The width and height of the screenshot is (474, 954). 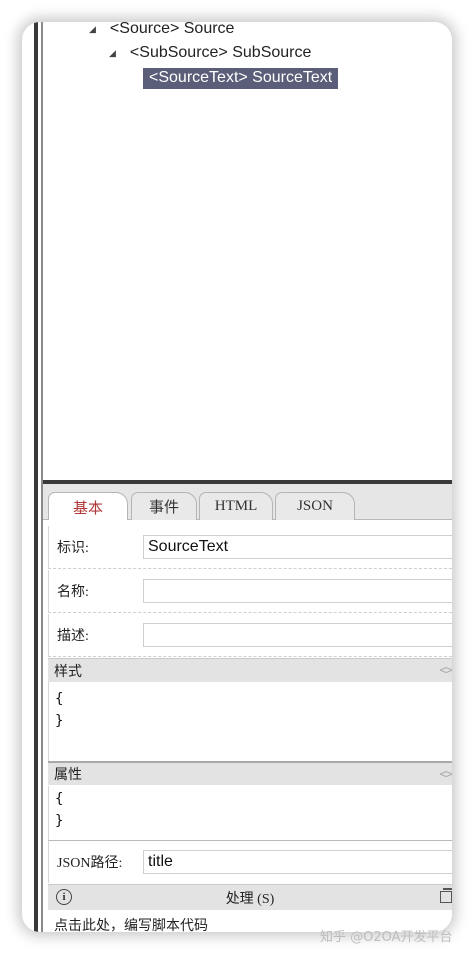 I want to click on tree-node-sourcetext: <SourceText> SourceText, so click(x=241, y=78).